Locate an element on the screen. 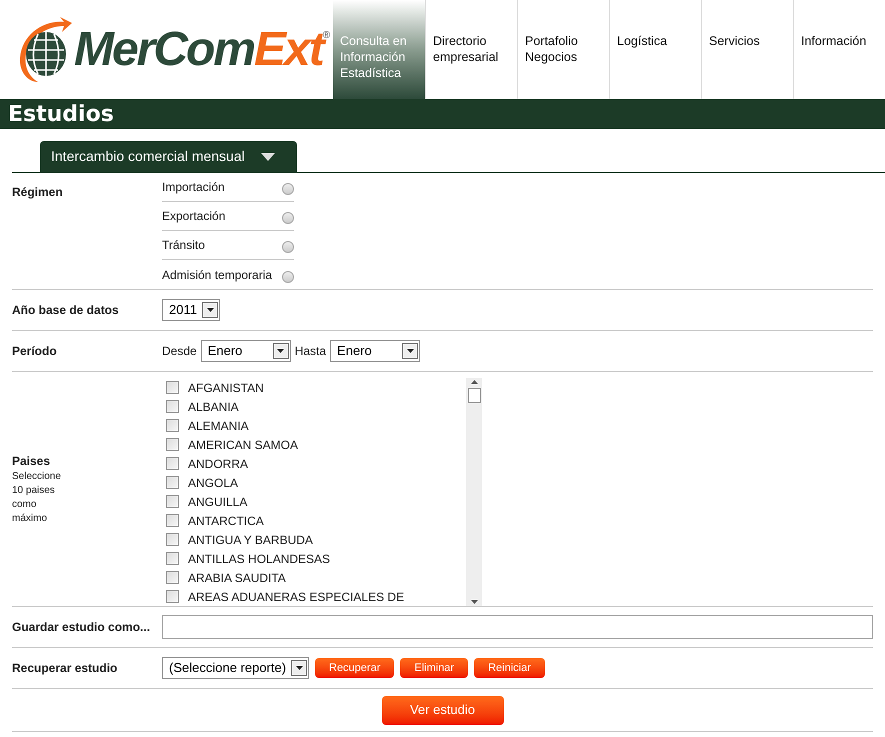 Image resolution: width=885 pixels, height=737 pixels. scroll-down-icon is located at coordinates (474, 602).